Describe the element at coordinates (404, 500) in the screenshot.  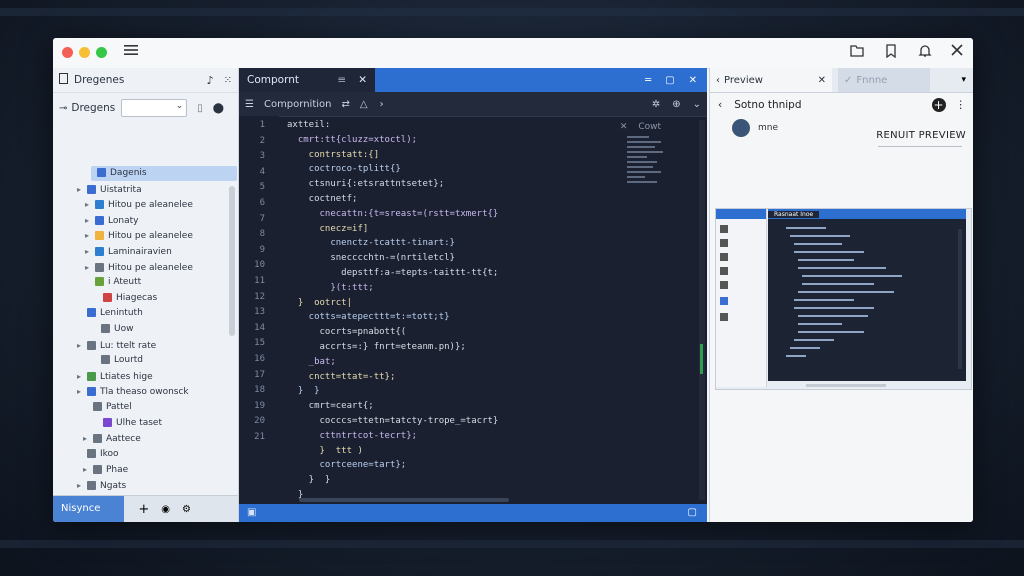
I see `editor-hscrollbar` at that location.